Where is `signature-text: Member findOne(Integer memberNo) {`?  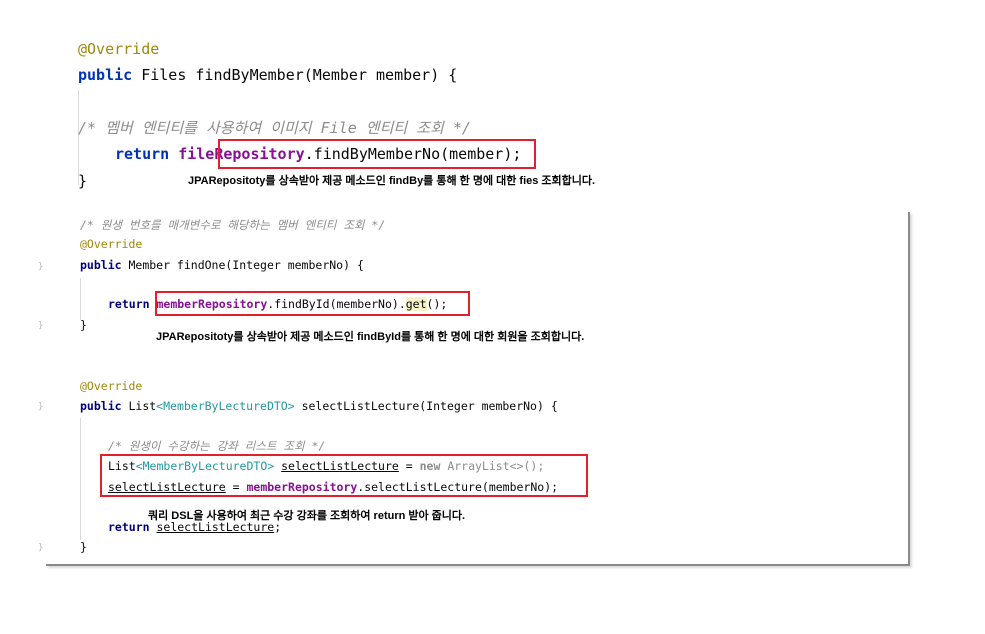
signature-text: Member findOne(Integer memberNo) { is located at coordinates (242, 265).